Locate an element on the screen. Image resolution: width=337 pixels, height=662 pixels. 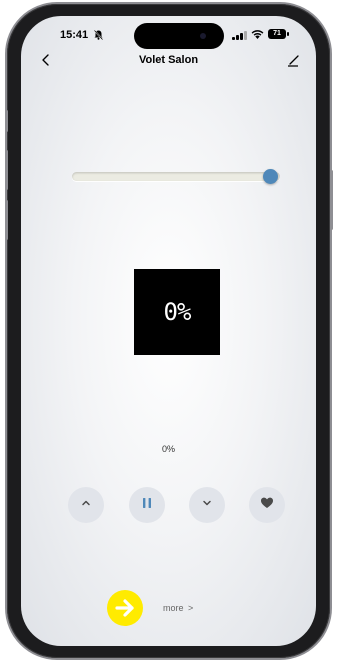
chevron-down-icon is located at coordinates (207, 505).